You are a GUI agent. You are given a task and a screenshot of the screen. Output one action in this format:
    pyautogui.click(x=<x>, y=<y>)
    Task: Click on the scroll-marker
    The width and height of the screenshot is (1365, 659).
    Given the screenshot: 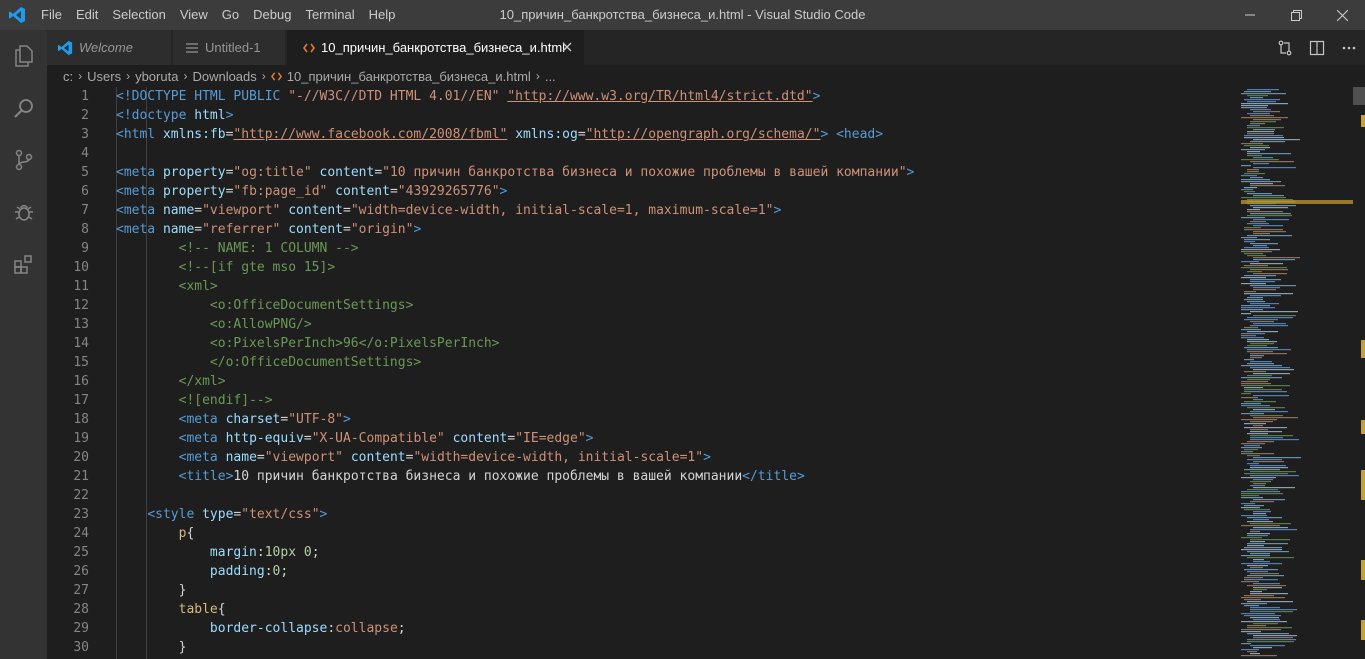 What is the action you would take?
    pyautogui.click(x=1363, y=349)
    